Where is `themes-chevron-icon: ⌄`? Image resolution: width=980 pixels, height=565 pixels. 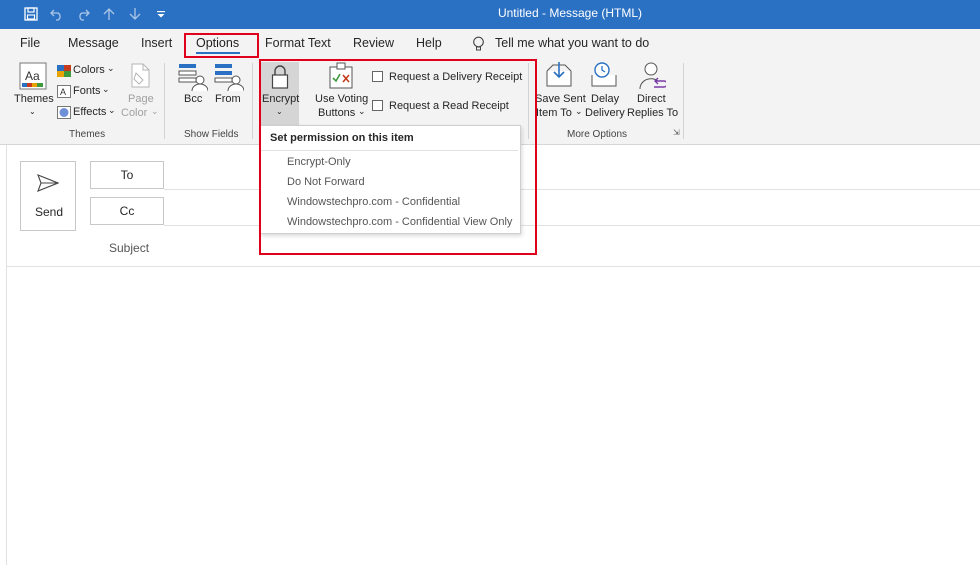 themes-chevron-icon: ⌄ is located at coordinates (32, 111).